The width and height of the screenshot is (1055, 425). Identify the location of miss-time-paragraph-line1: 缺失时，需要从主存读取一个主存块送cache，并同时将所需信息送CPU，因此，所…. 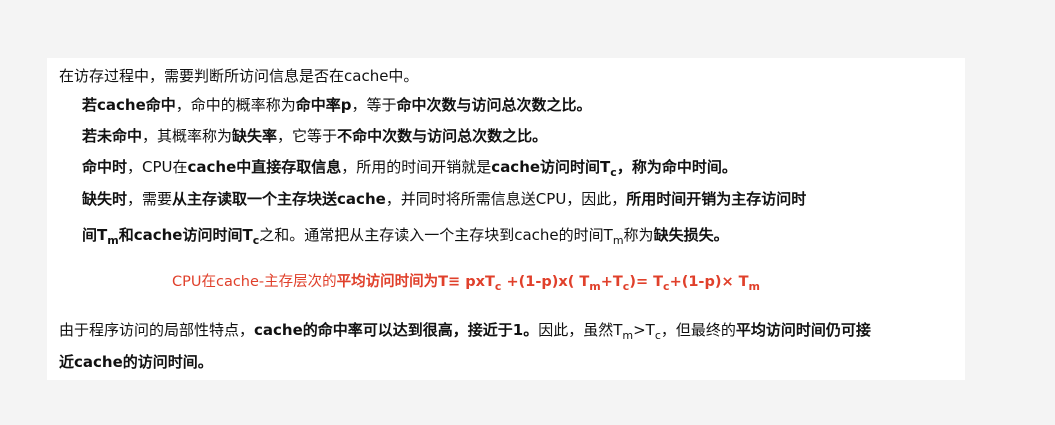
(444, 199).